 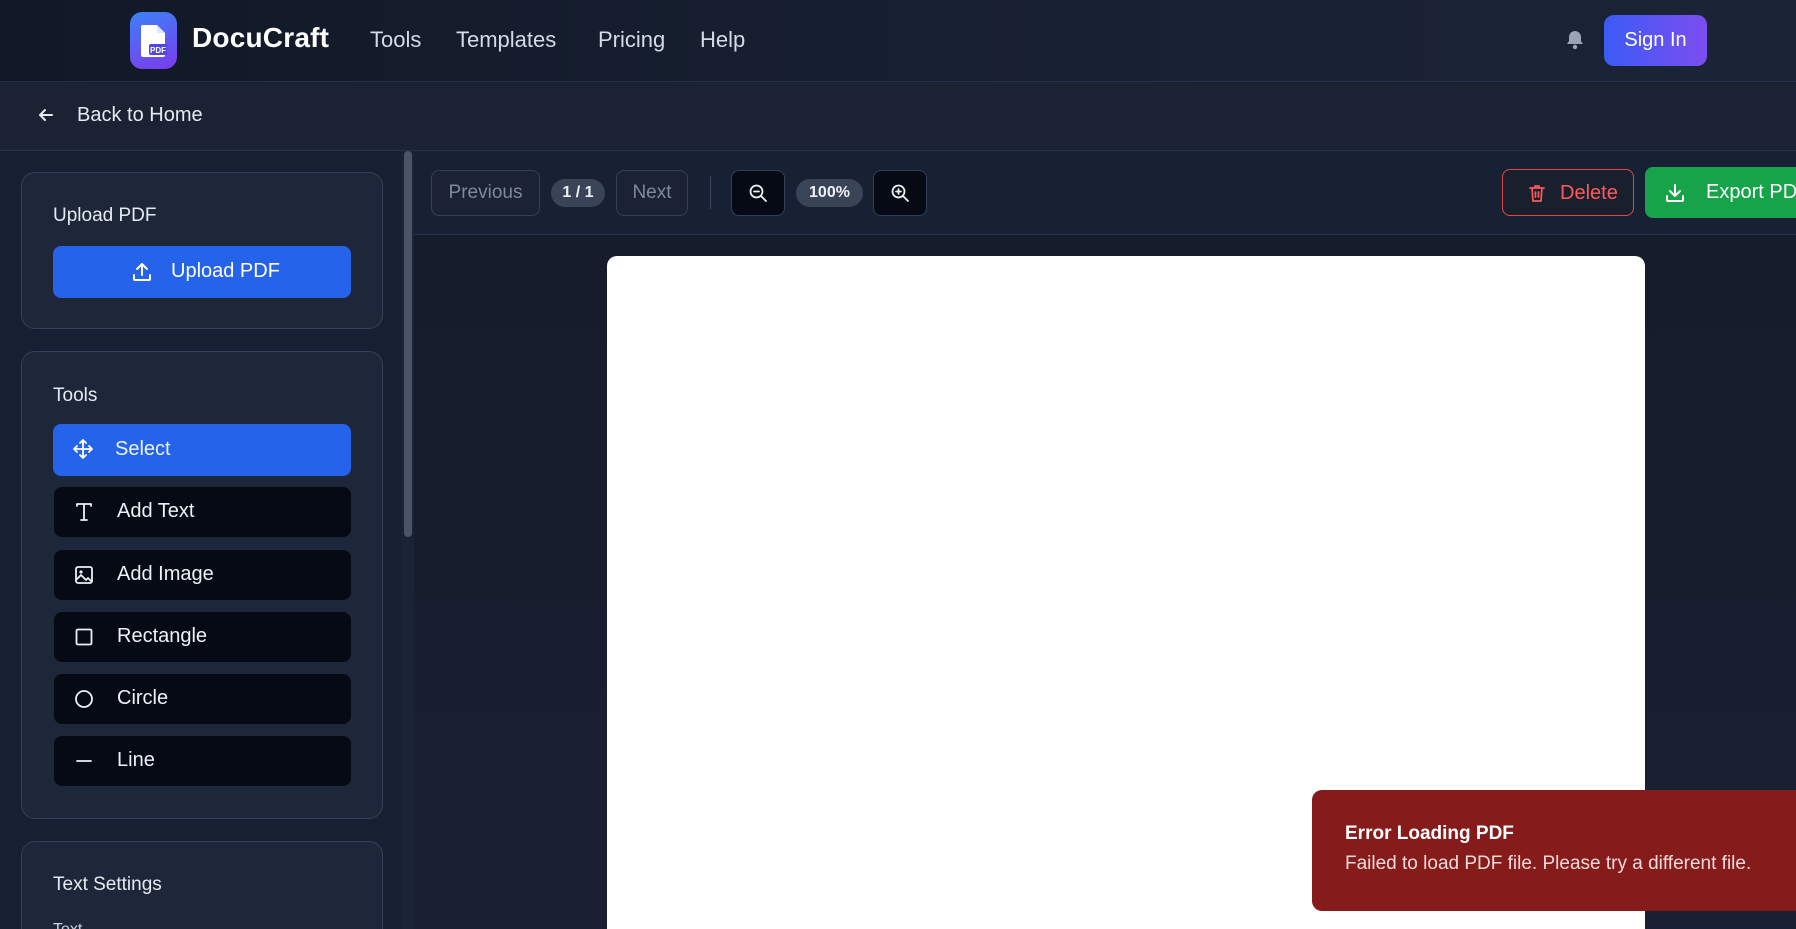 I want to click on sign-in-button: Sign In, so click(x=1655, y=40).